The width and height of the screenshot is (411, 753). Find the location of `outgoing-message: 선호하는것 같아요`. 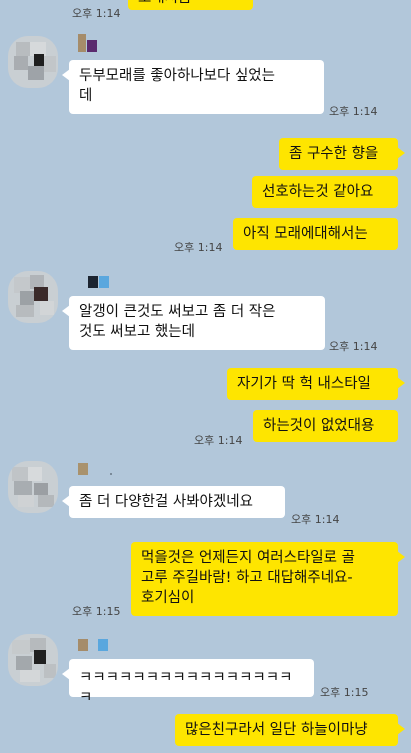

outgoing-message: 선호하는것 같아요 is located at coordinates (325, 192).